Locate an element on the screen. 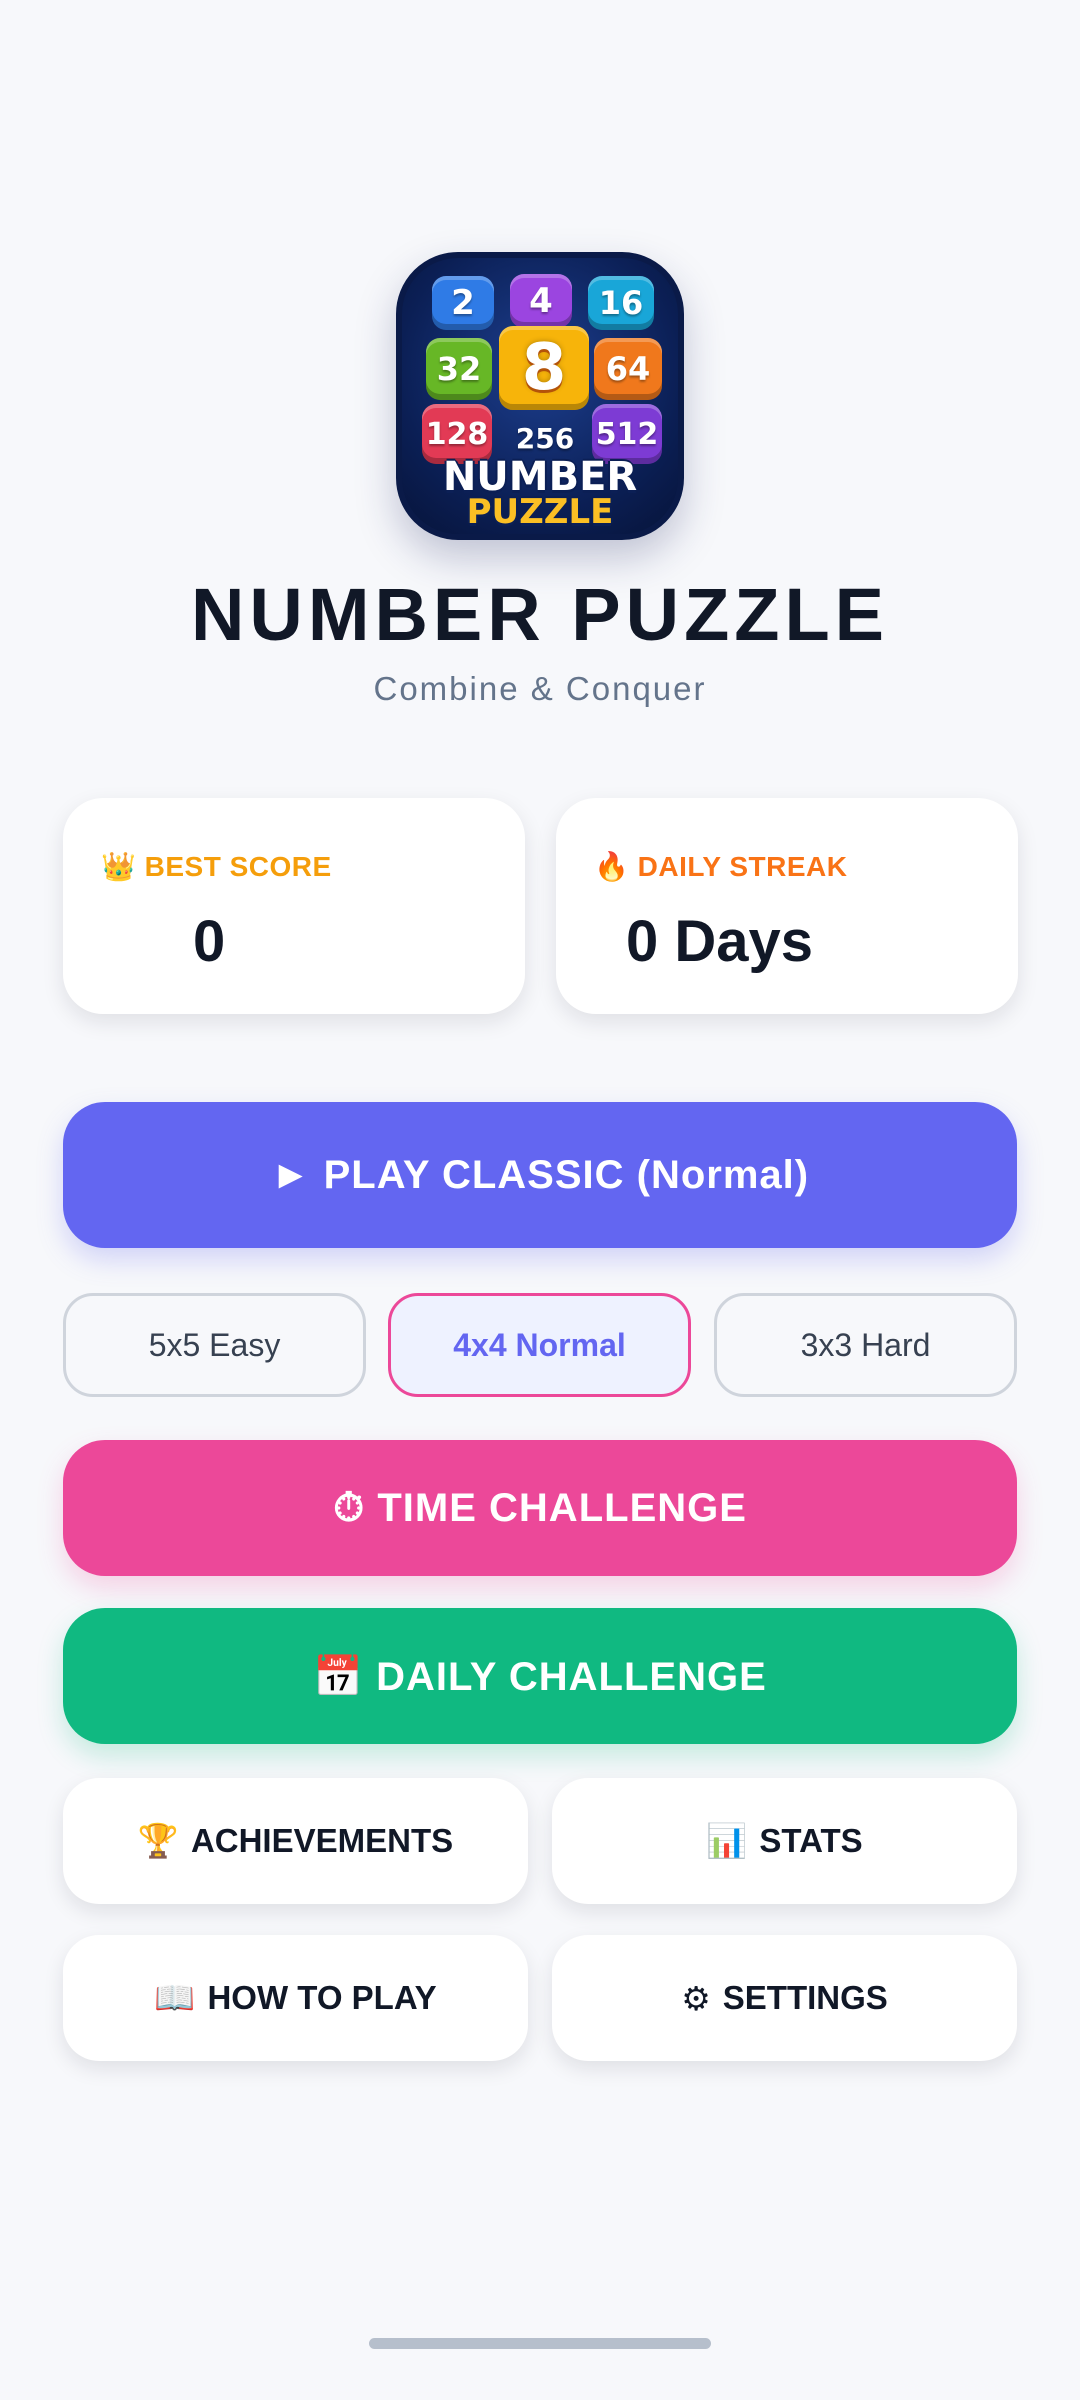 This screenshot has width=1080, height=2400. mode-easy-button: 5x5 Easy is located at coordinates (214, 1345).